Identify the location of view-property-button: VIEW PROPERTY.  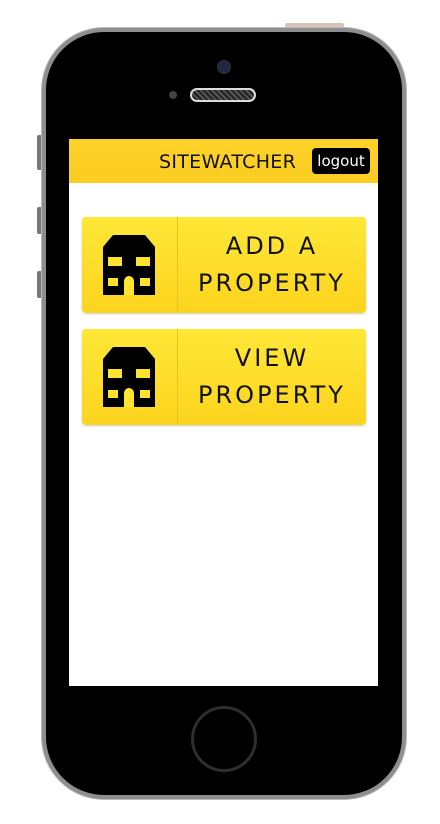
(224, 377).